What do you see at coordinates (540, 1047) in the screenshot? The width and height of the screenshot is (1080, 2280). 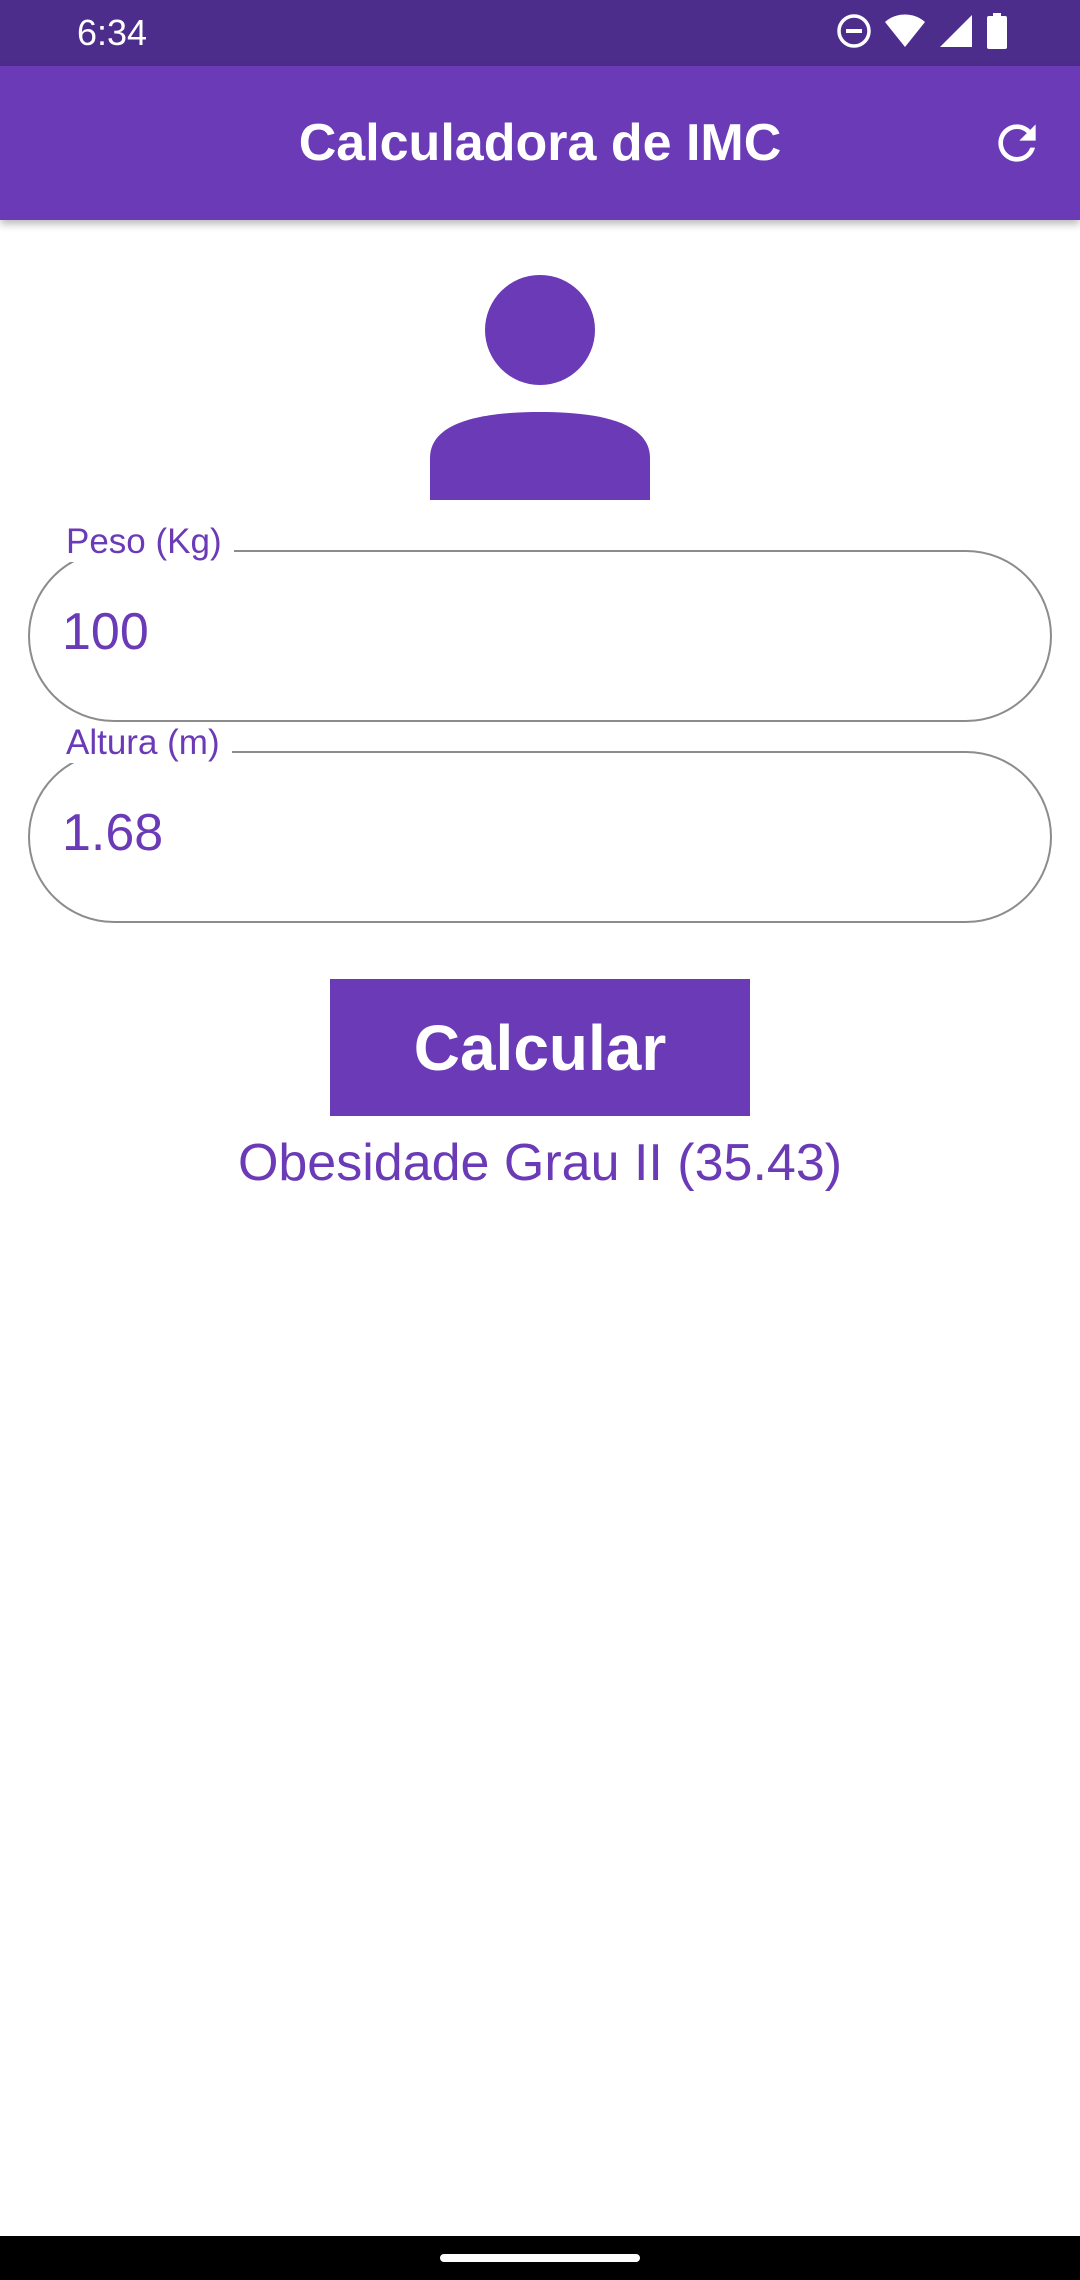 I see `calculate-button: Calcular` at bounding box center [540, 1047].